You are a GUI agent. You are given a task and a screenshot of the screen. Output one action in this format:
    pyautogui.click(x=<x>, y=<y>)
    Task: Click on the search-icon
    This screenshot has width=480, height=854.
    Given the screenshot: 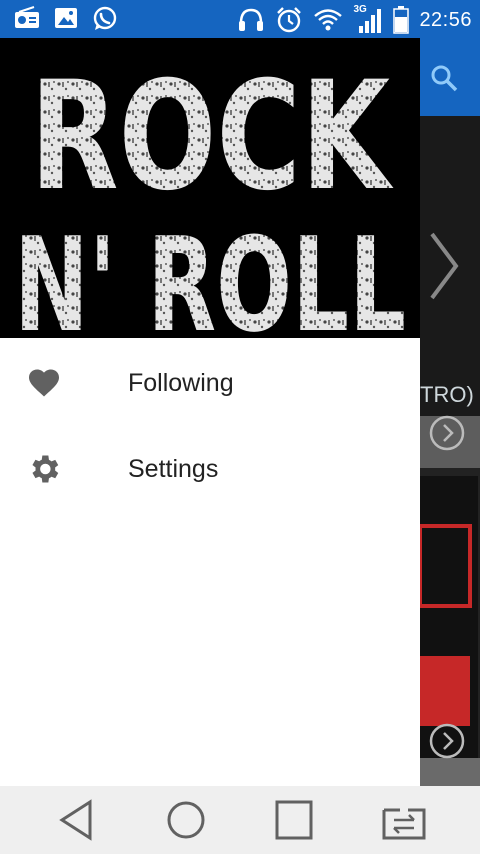 What is the action you would take?
    pyautogui.click(x=444, y=78)
    